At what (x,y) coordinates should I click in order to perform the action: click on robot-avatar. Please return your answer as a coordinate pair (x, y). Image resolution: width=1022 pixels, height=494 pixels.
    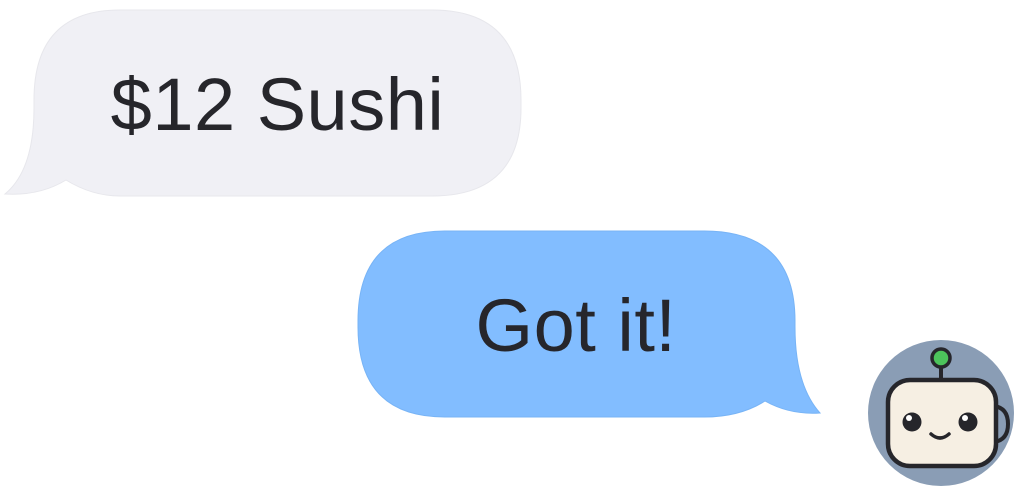
    Looking at the image, I should click on (941, 413).